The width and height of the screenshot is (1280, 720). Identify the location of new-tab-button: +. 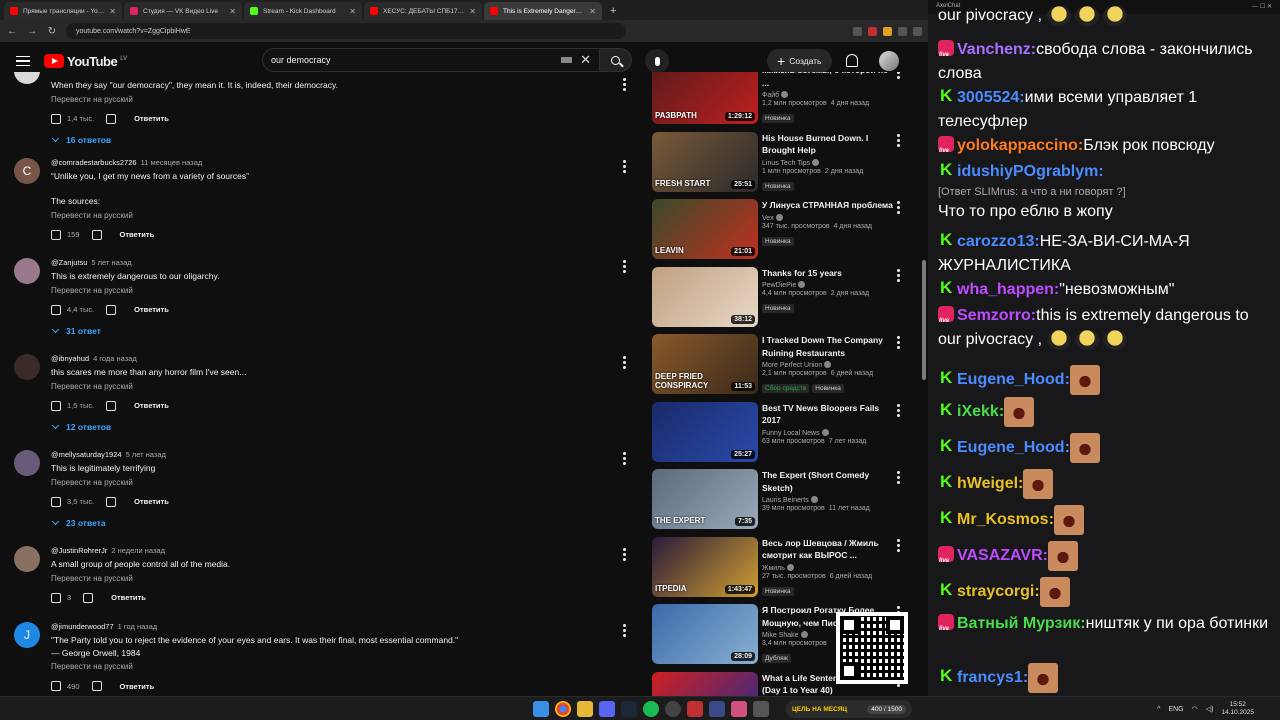
(613, 11).